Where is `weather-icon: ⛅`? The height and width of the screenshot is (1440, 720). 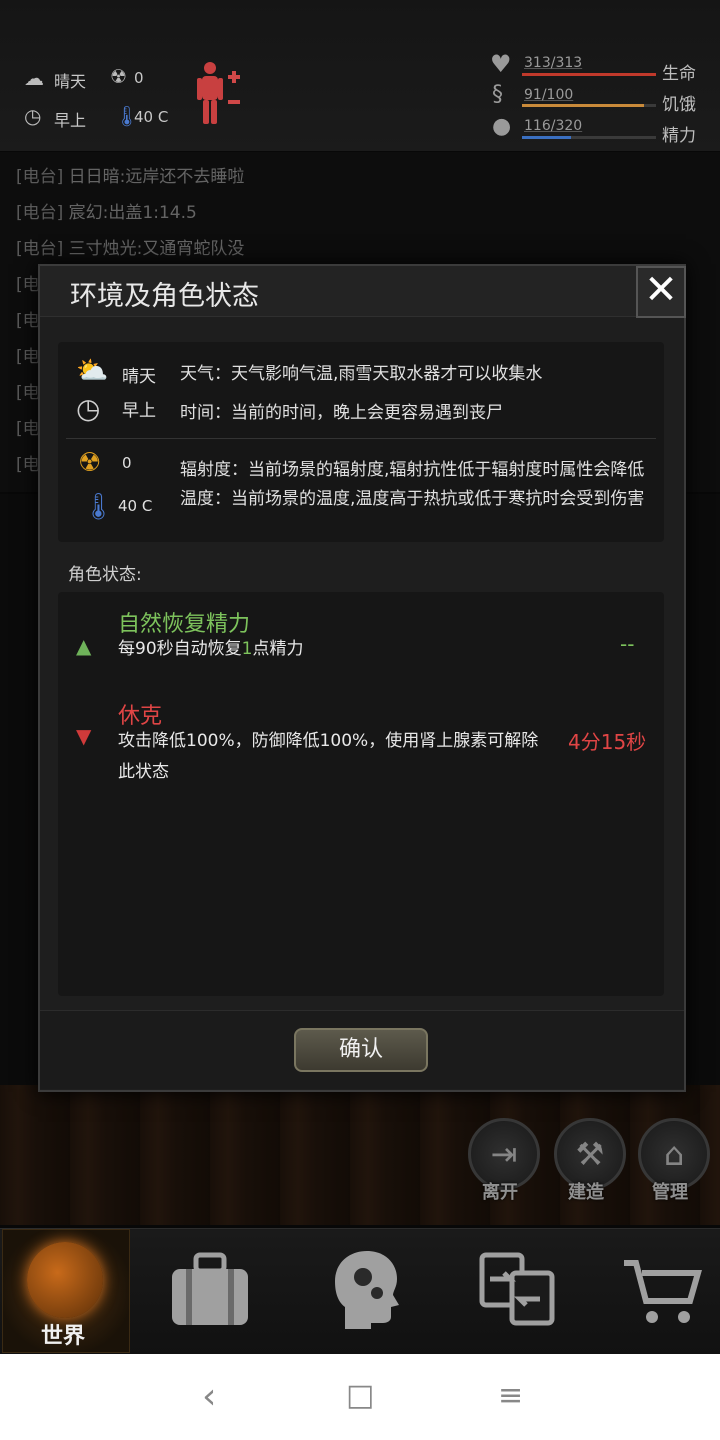
weather-icon: ⛅ is located at coordinates (92, 371).